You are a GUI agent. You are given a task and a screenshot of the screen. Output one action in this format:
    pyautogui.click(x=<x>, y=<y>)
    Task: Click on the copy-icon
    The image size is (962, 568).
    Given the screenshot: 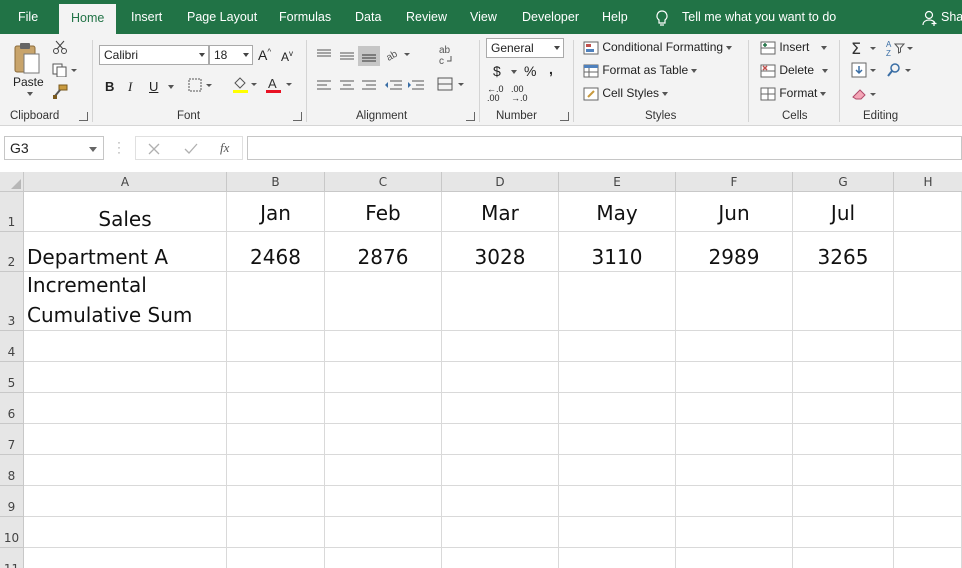 What is the action you would take?
    pyautogui.click(x=65, y=70)
    